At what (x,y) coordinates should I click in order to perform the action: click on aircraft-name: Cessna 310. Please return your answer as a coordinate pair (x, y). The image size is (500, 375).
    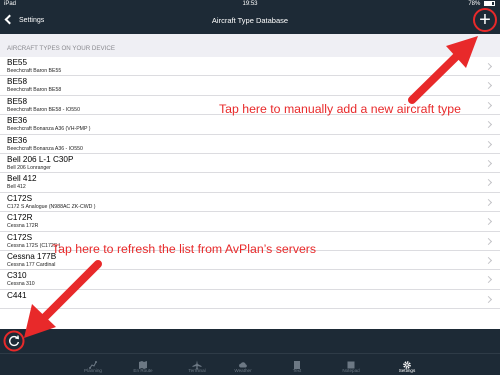
    Looking at the image, I should click on (21, 284).